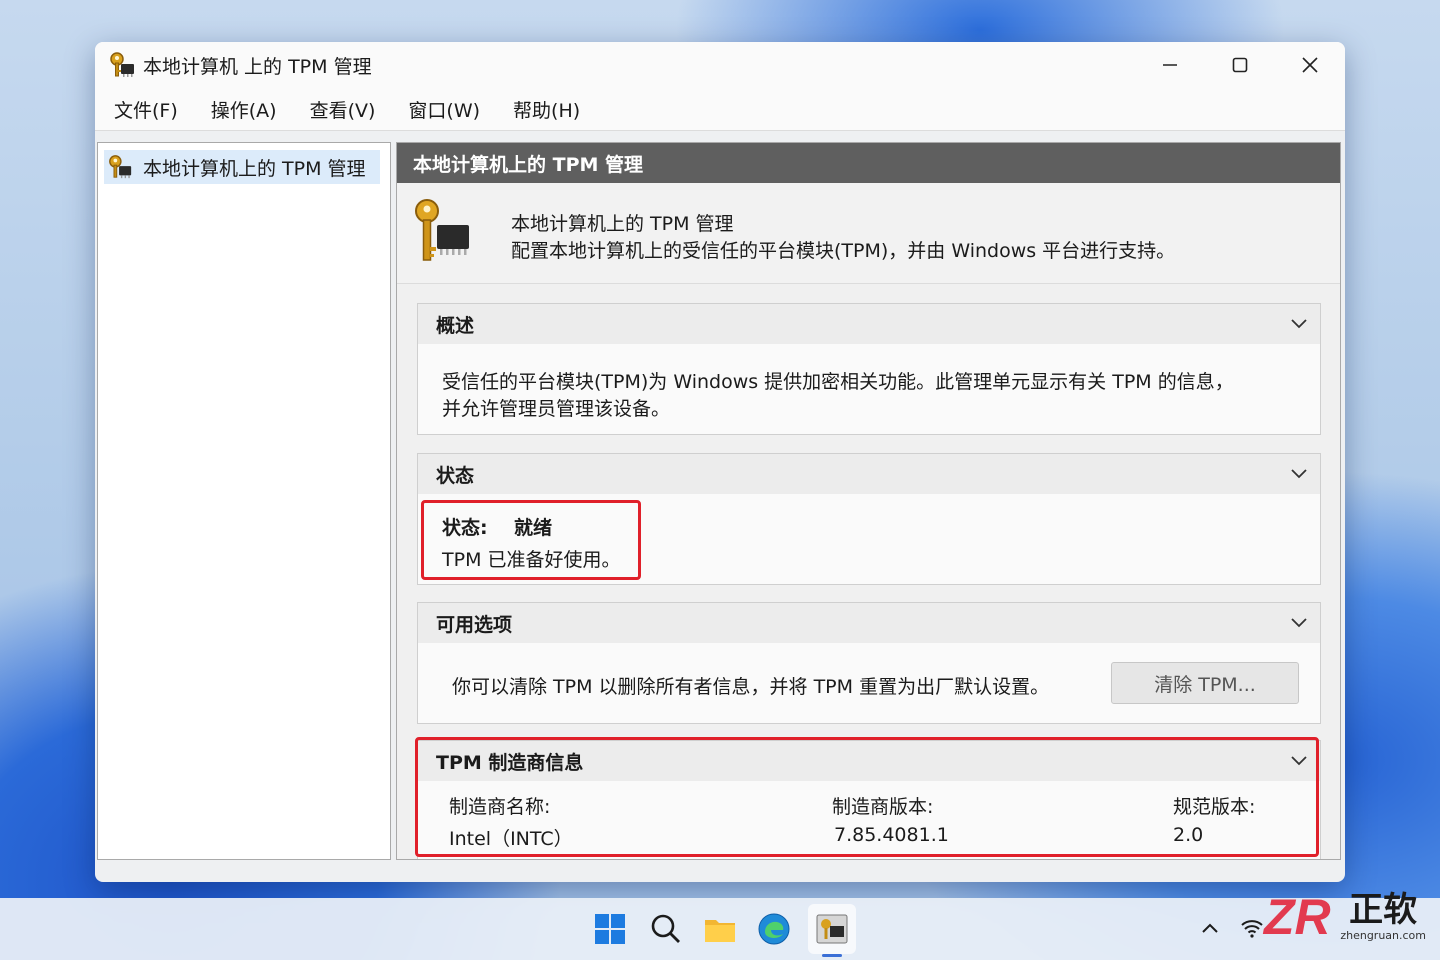  I want to click on status-title: 状态, so click(455, 475).